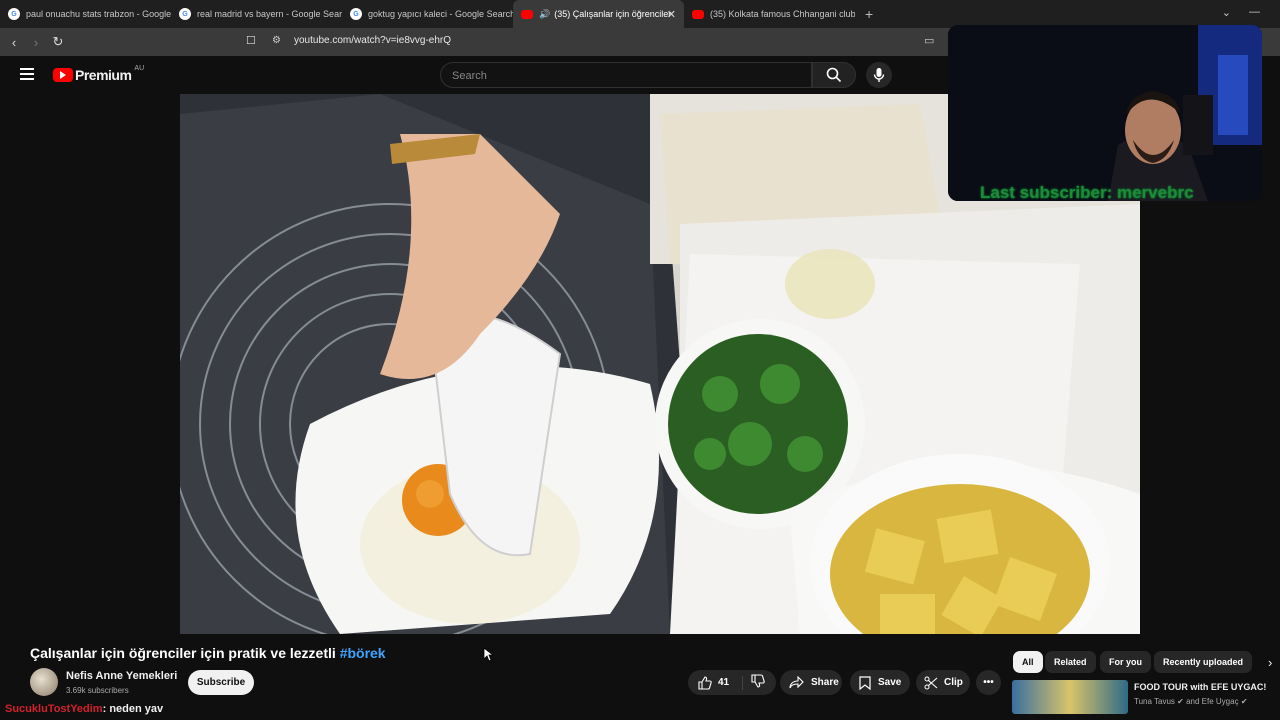 This screenshot has width=1280, height=720. Describe the element at coordinates (613, 14) in the screenshot. I see `tab-title: (35) Çalışanlar için öğrenciler` at that location.